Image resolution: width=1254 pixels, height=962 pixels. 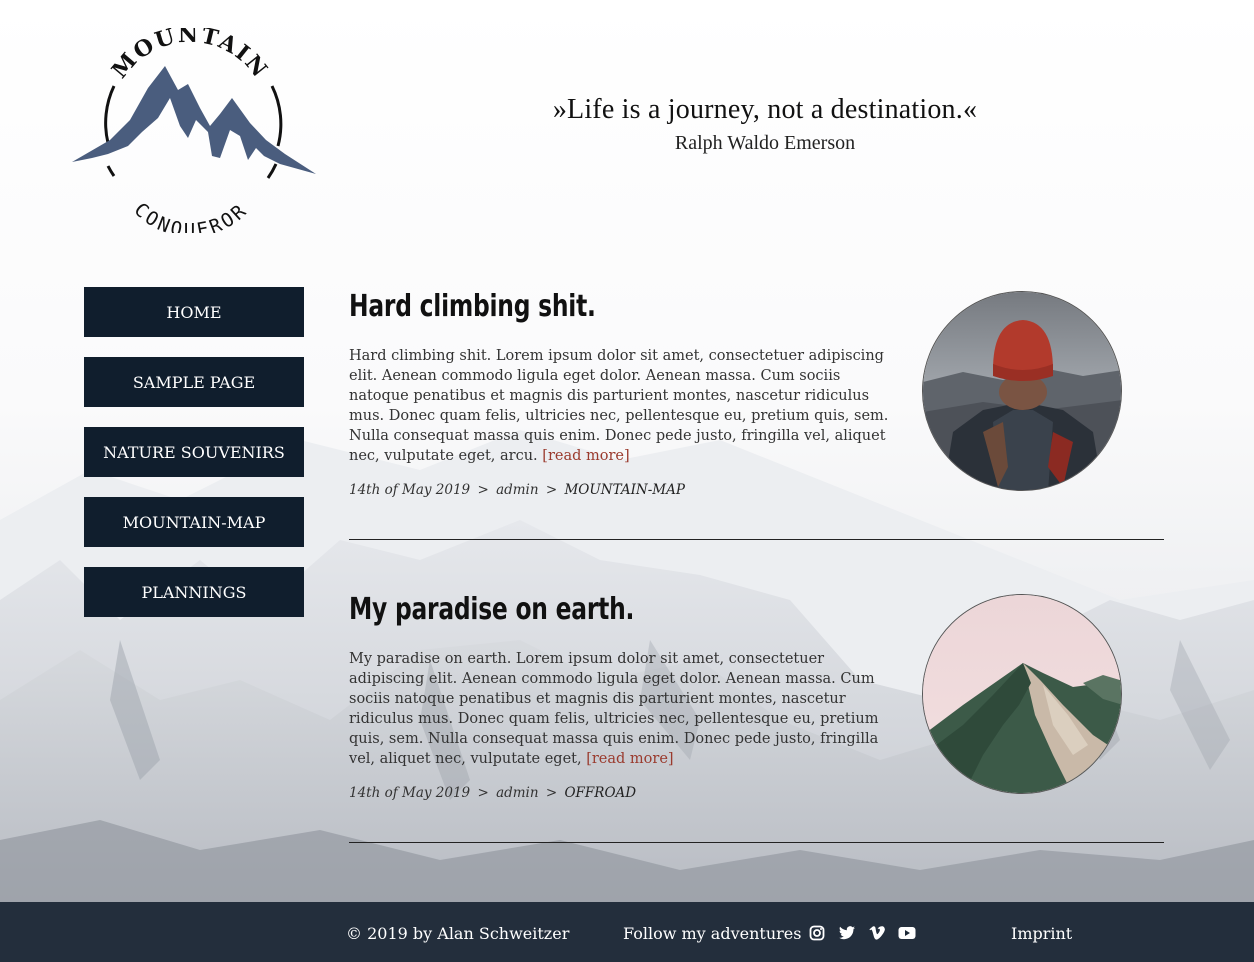 What do you see at coordinates (195, 130) in the screenshot?
I see `site-logo: MOUNTAIN CONQUEROR` at bounding box center [195, 130].